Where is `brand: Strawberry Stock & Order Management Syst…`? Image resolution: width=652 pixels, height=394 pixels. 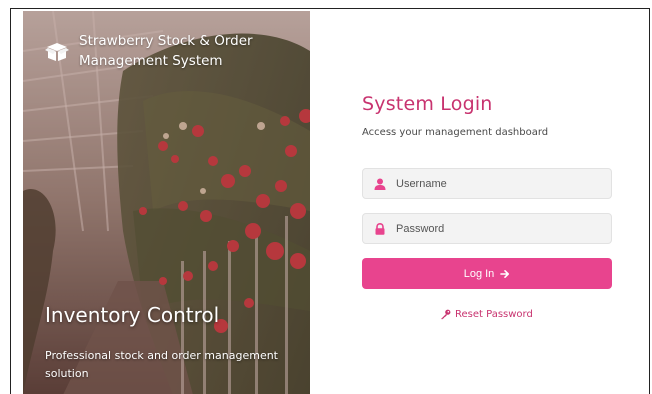
brand: Strawberry Stock & Order Management Syst… is located at coordinates (162, 51).